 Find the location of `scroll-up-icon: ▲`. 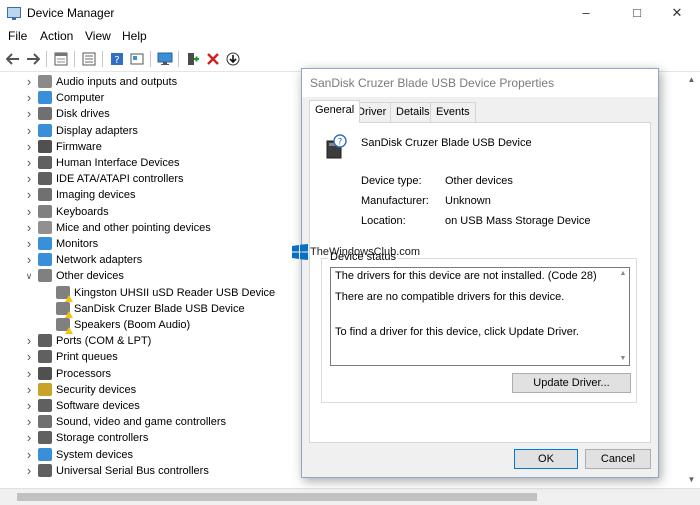

scroll-up-icon: ▲ is located at coordinates (691, 80).